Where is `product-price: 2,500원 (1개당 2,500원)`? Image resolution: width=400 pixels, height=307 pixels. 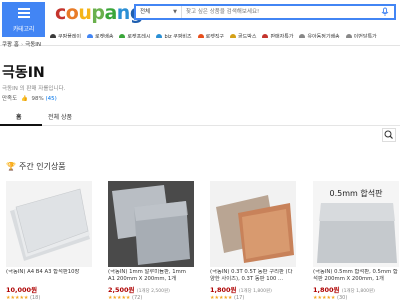
product-price: 2,500원 (1개당 2,500원) is located at coordinates (139, 290).